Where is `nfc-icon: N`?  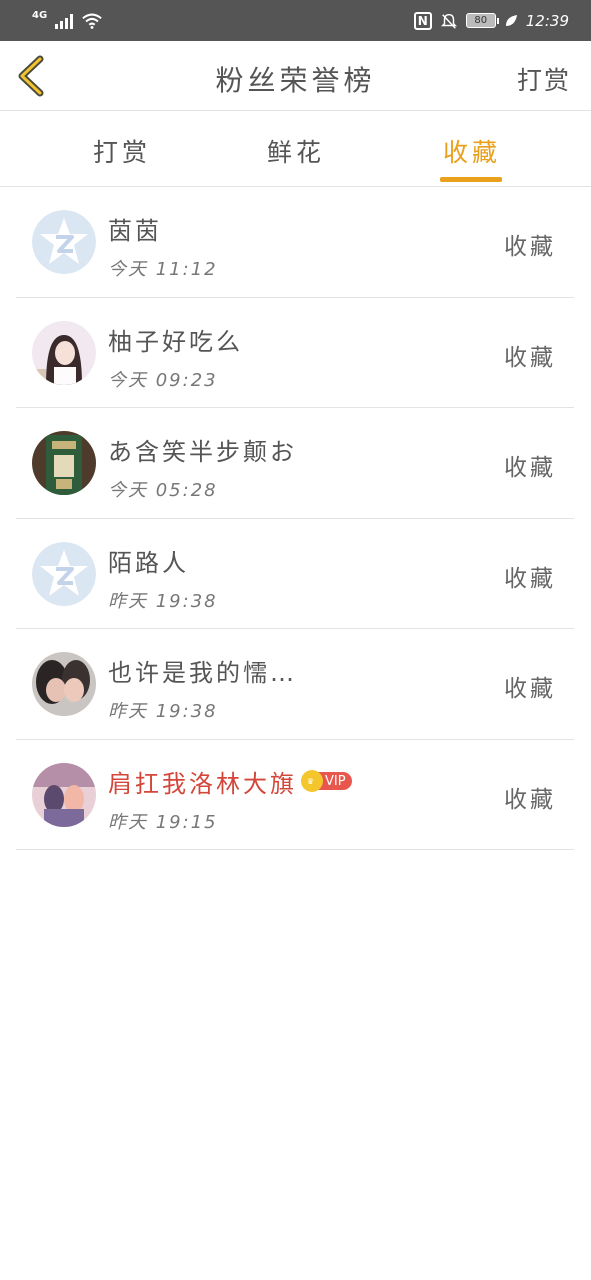
nfc-icon: N is located at coordinates (422, 20).